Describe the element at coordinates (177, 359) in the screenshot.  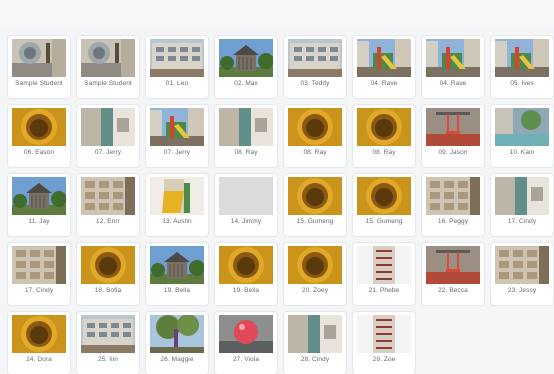
I see `student-name-label: 26. Maggie` at that location.